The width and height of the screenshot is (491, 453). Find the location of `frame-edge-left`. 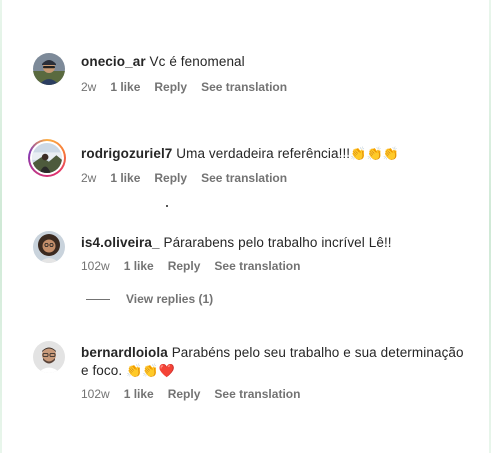

frame-edge-left is located at coordinates (1, 226).